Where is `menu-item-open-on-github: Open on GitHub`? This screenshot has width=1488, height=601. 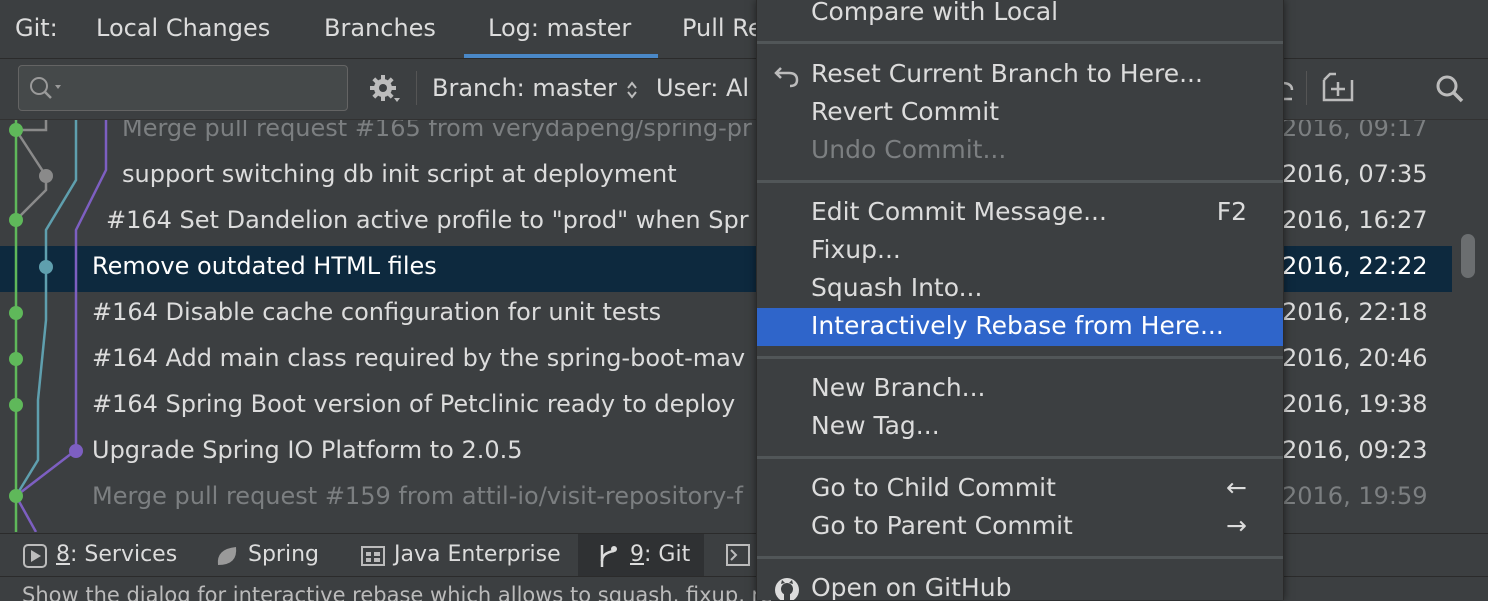 menu-item-open-on-github: Open on GitHub is located at coordinates (1020, 585).